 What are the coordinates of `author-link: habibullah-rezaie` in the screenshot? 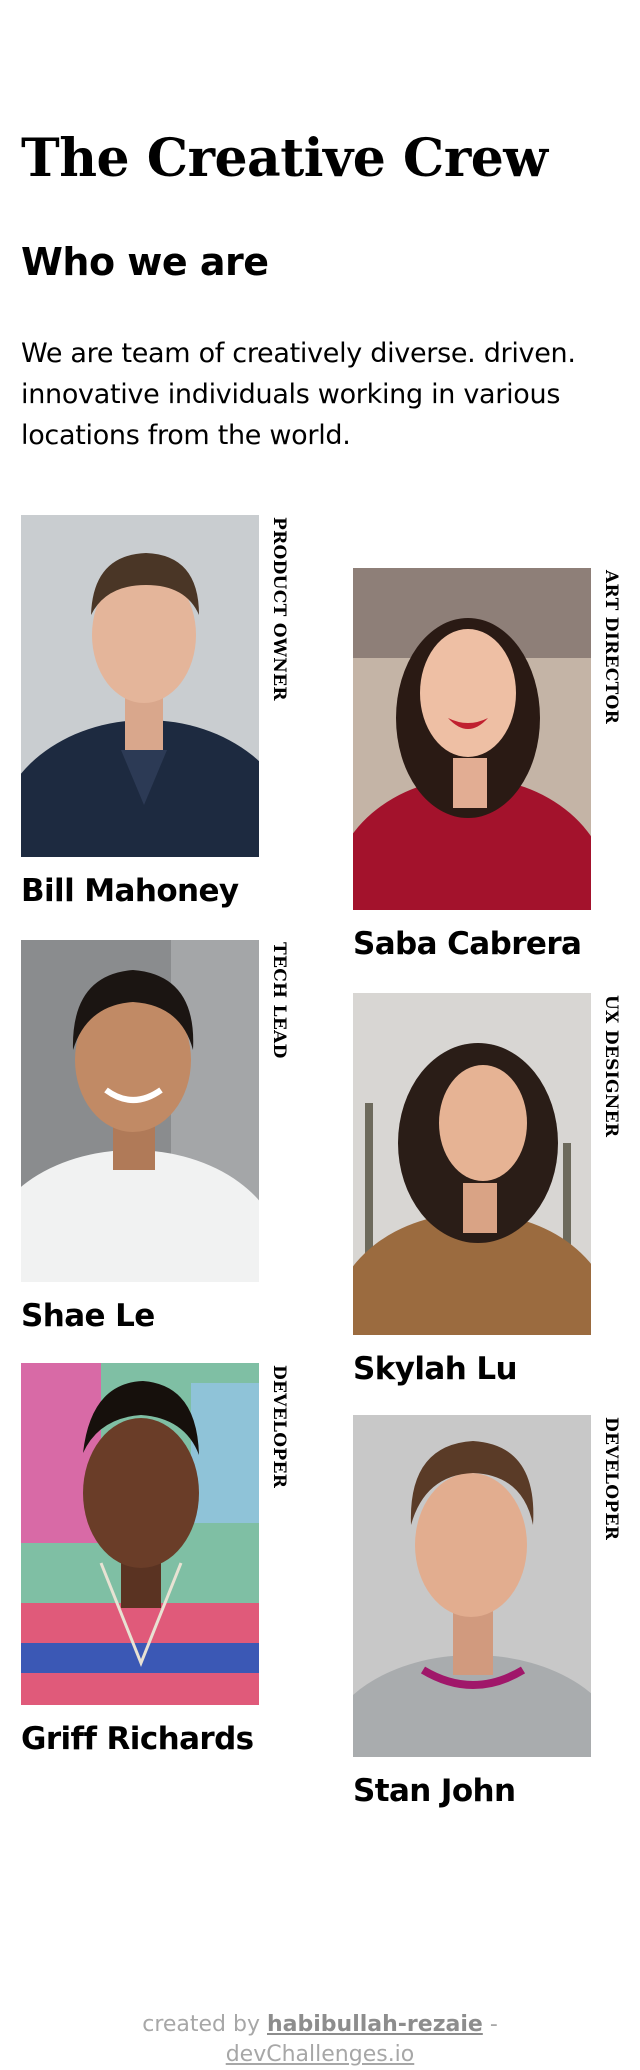 It's located at (375, 2024).